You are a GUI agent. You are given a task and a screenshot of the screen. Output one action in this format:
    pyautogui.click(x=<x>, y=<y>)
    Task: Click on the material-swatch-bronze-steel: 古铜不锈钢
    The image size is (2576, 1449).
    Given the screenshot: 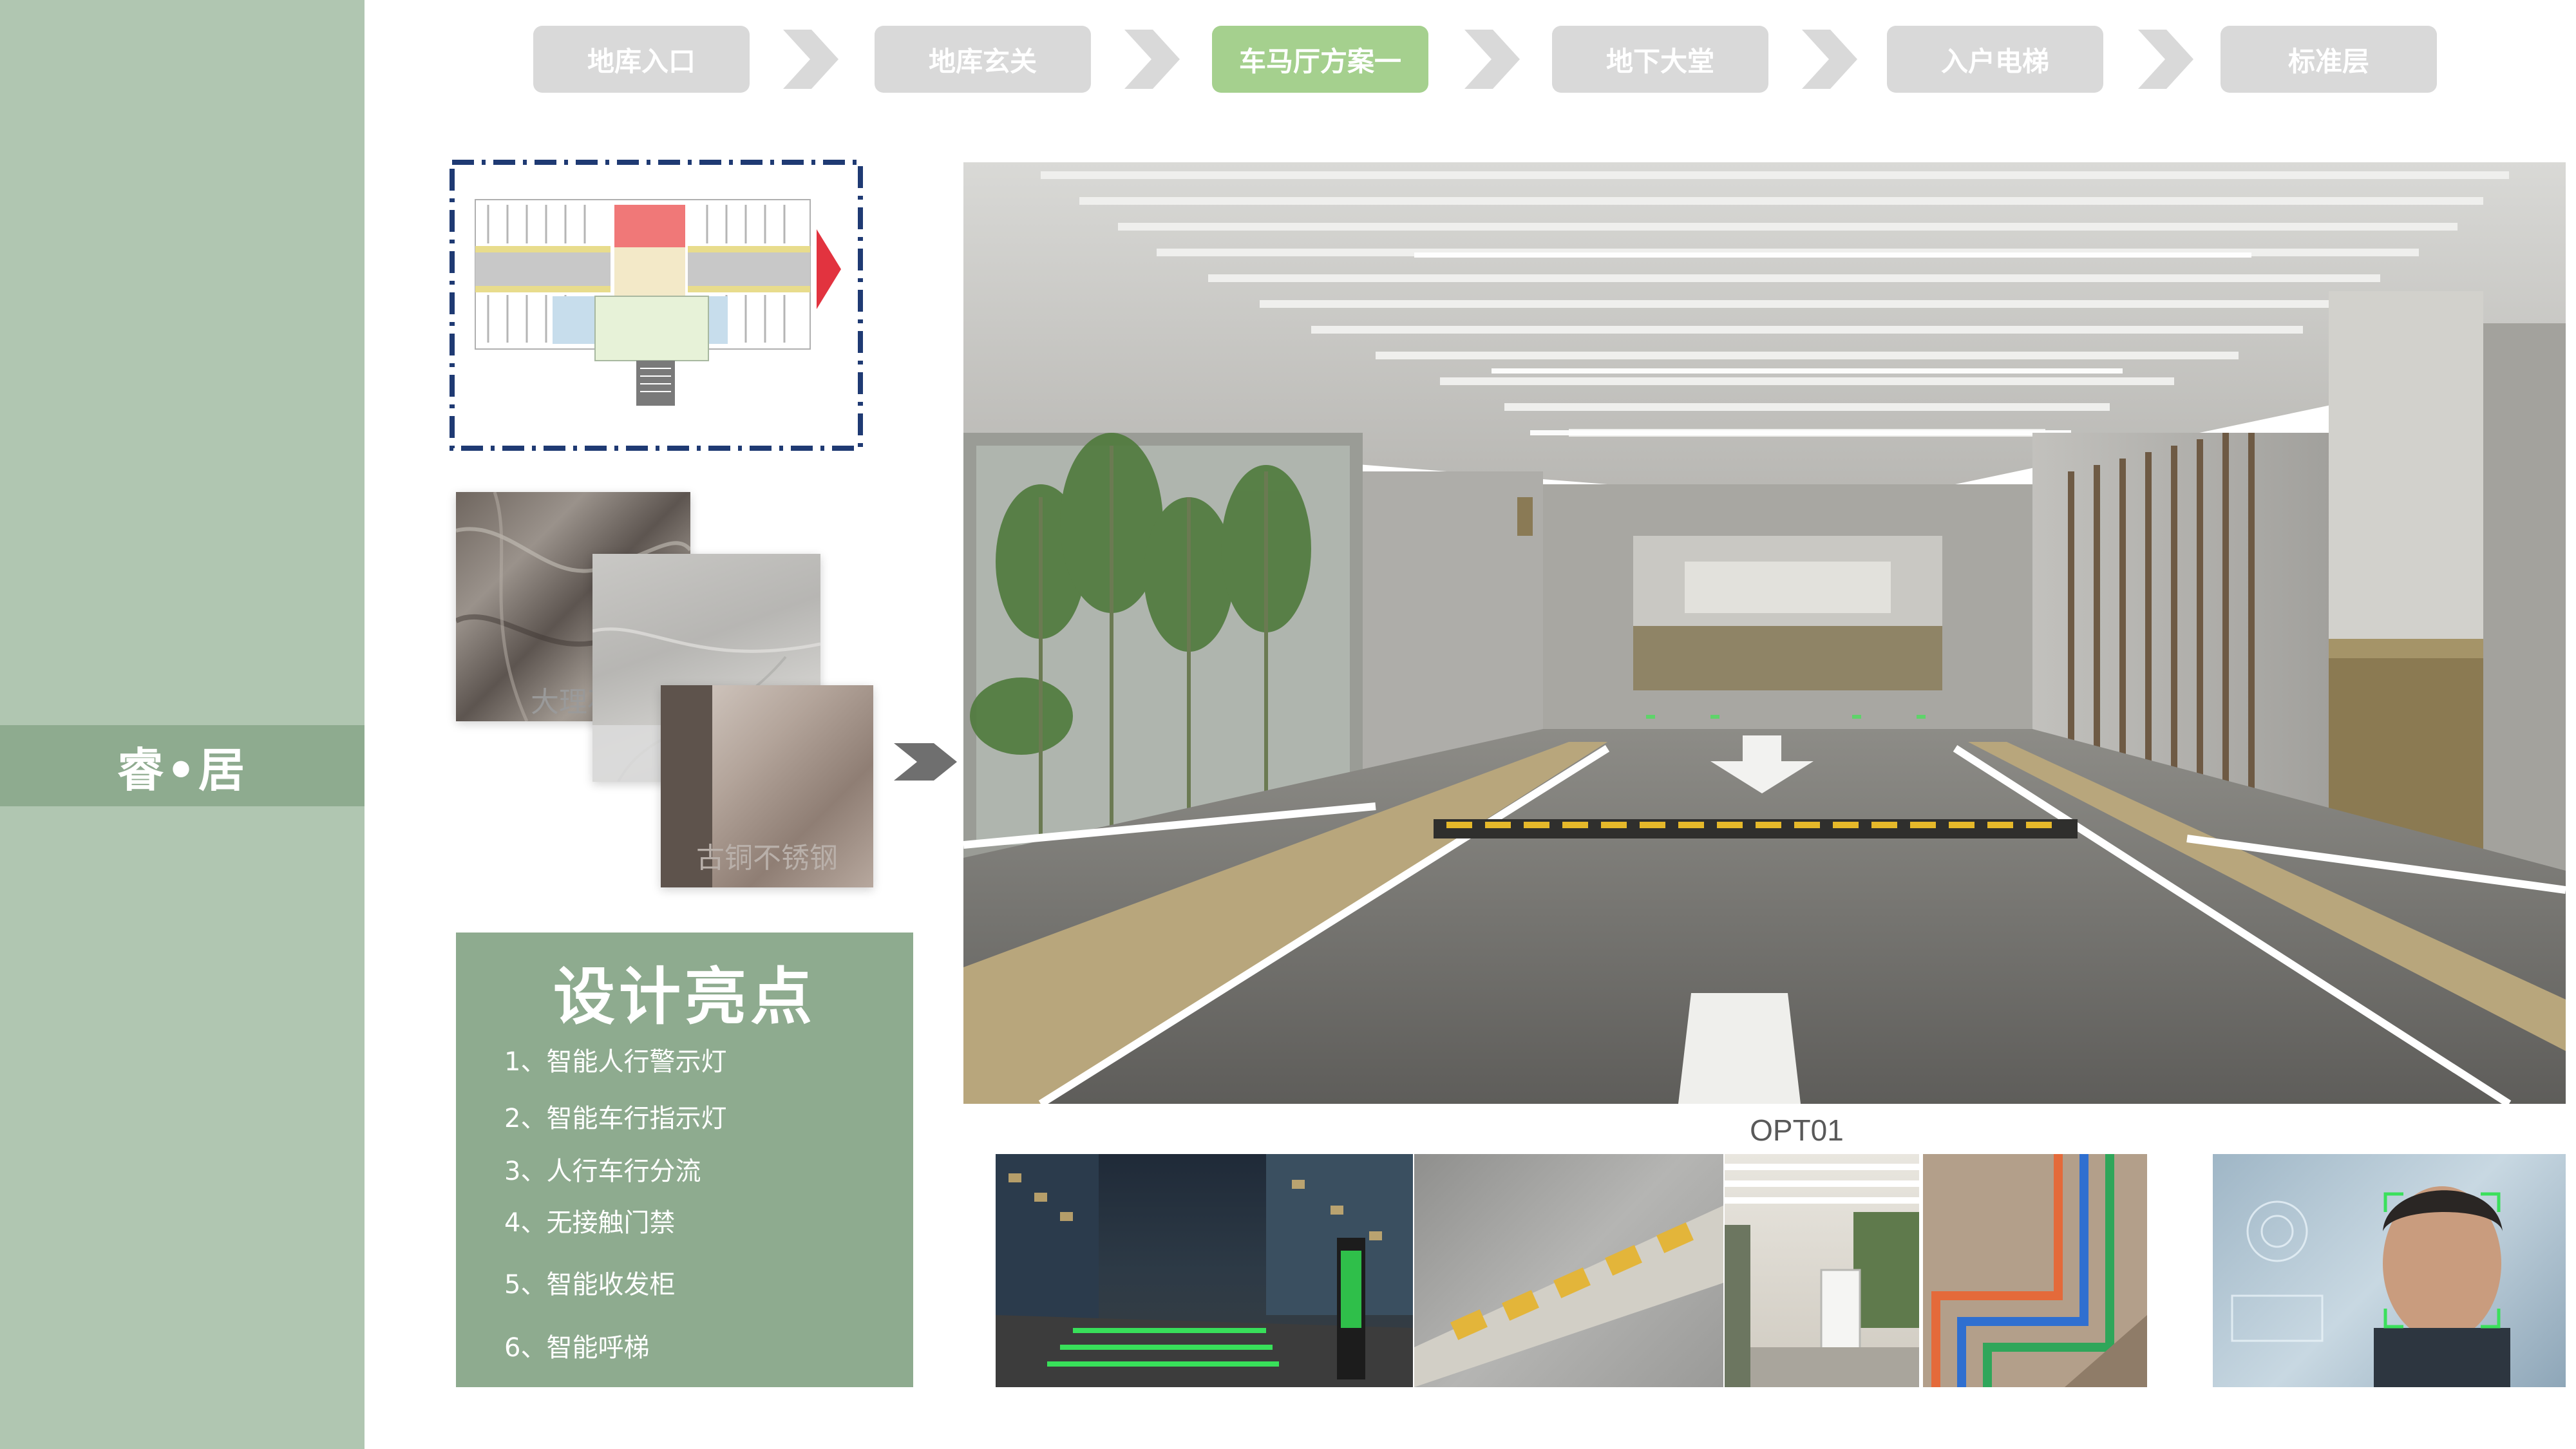 What is the action you would take?
    pyautogui.click(x=767, y=786)
    